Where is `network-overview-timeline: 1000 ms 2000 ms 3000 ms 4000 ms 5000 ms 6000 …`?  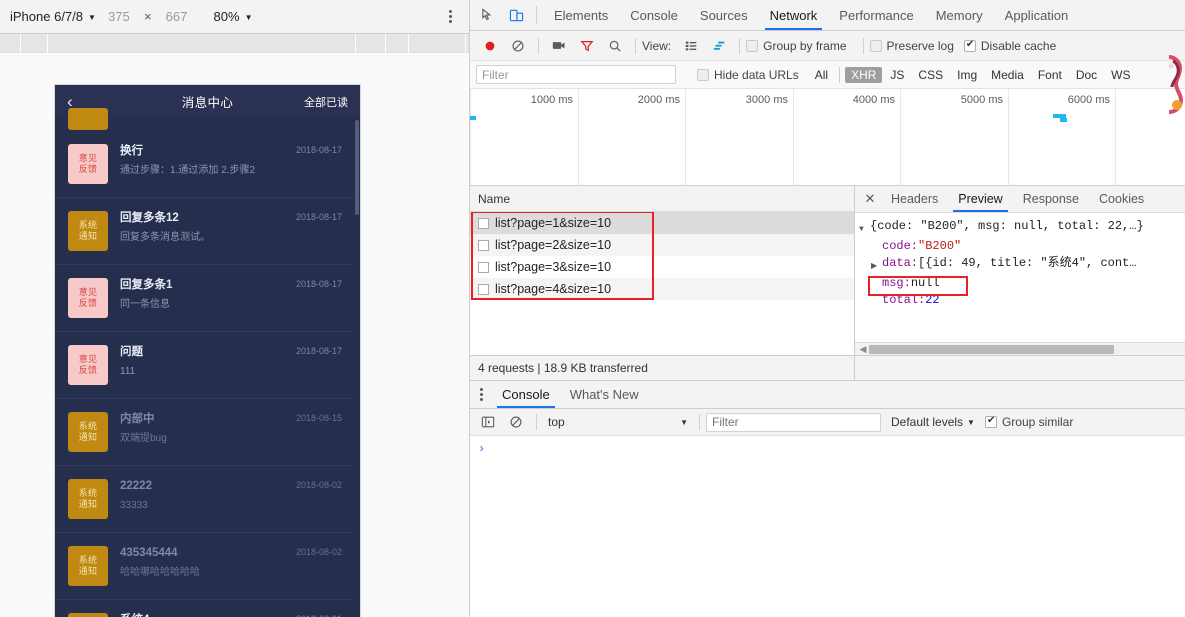
network-overview-timeline: 1000 ms 2000 ms 3000 ms 4000 ms 5000 ms 6000 … is located at coordinates (827, 137).